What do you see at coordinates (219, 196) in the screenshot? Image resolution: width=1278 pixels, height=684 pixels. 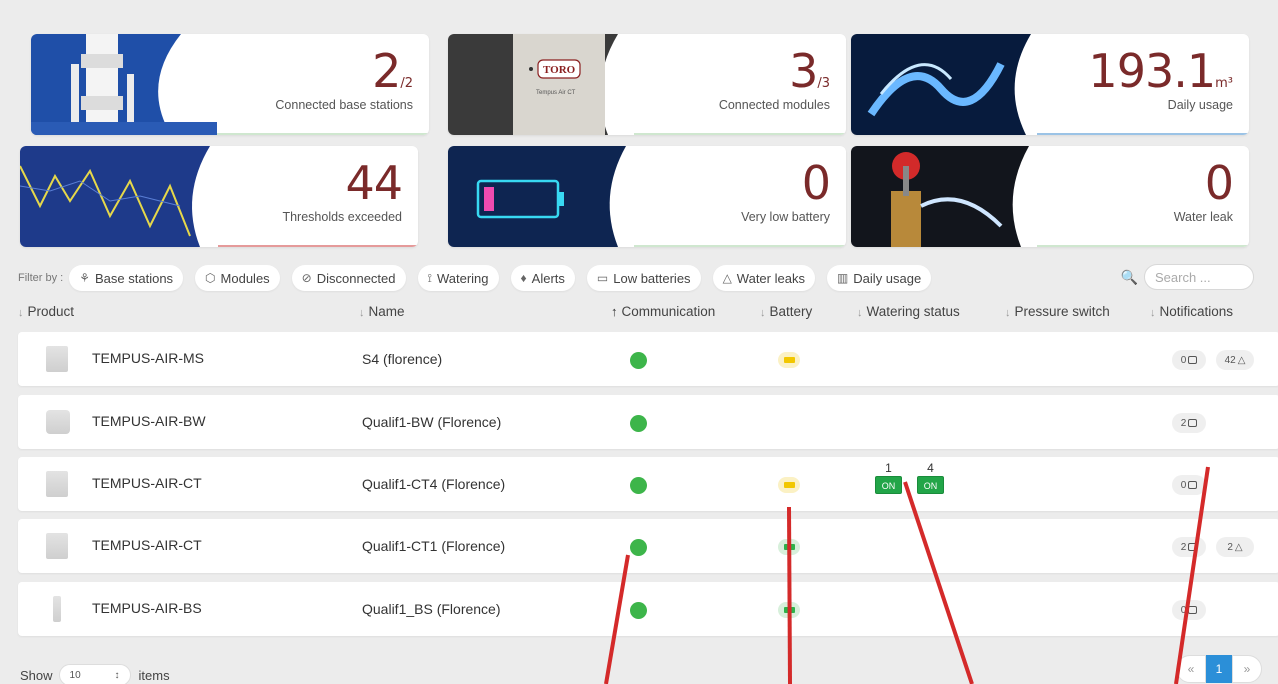 I see `card-thresholds: 44 Thresholds exceeded` at bounding box center [219, 196].